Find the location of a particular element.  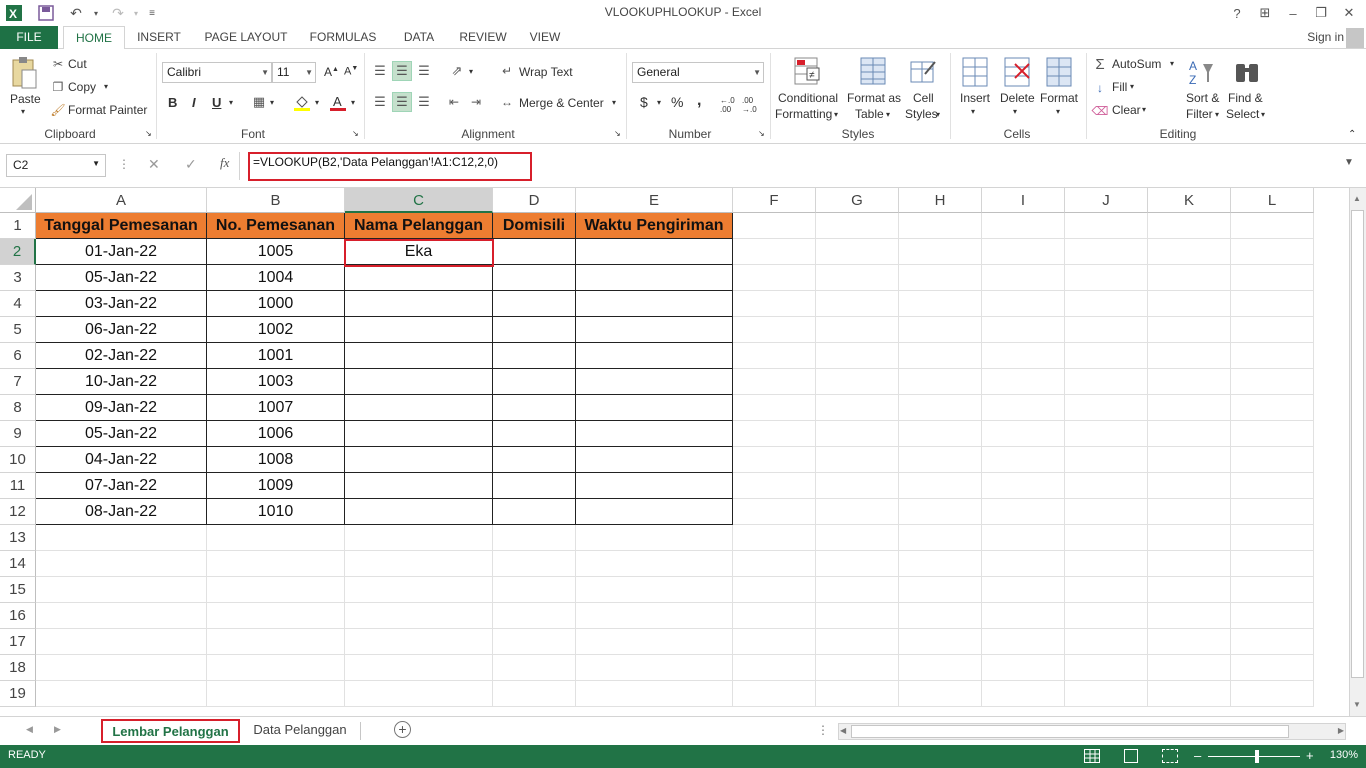

currency-button: $ is located at coordinates (644, 102).